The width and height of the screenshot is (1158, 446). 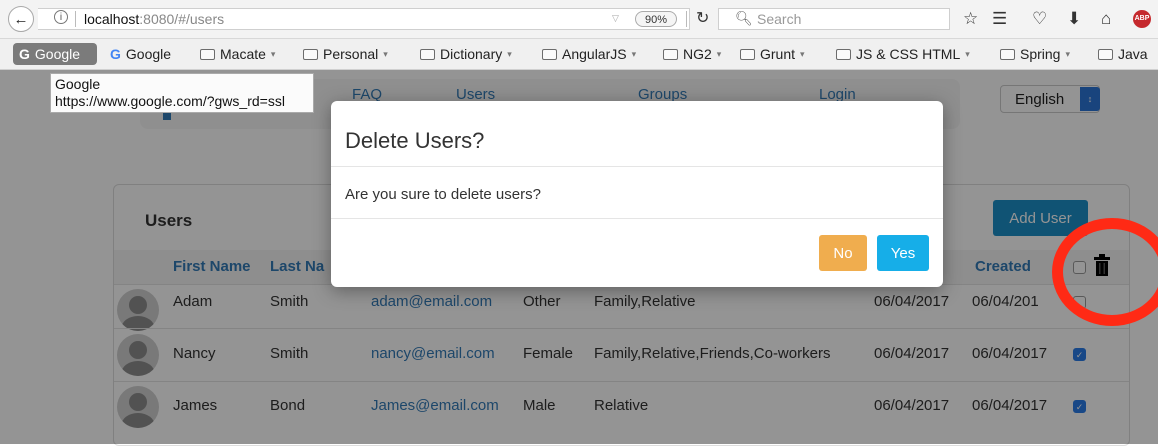 I want to click on bookmark-folder-dictionary: Dictionary ▾, so click(x=466, y=54).